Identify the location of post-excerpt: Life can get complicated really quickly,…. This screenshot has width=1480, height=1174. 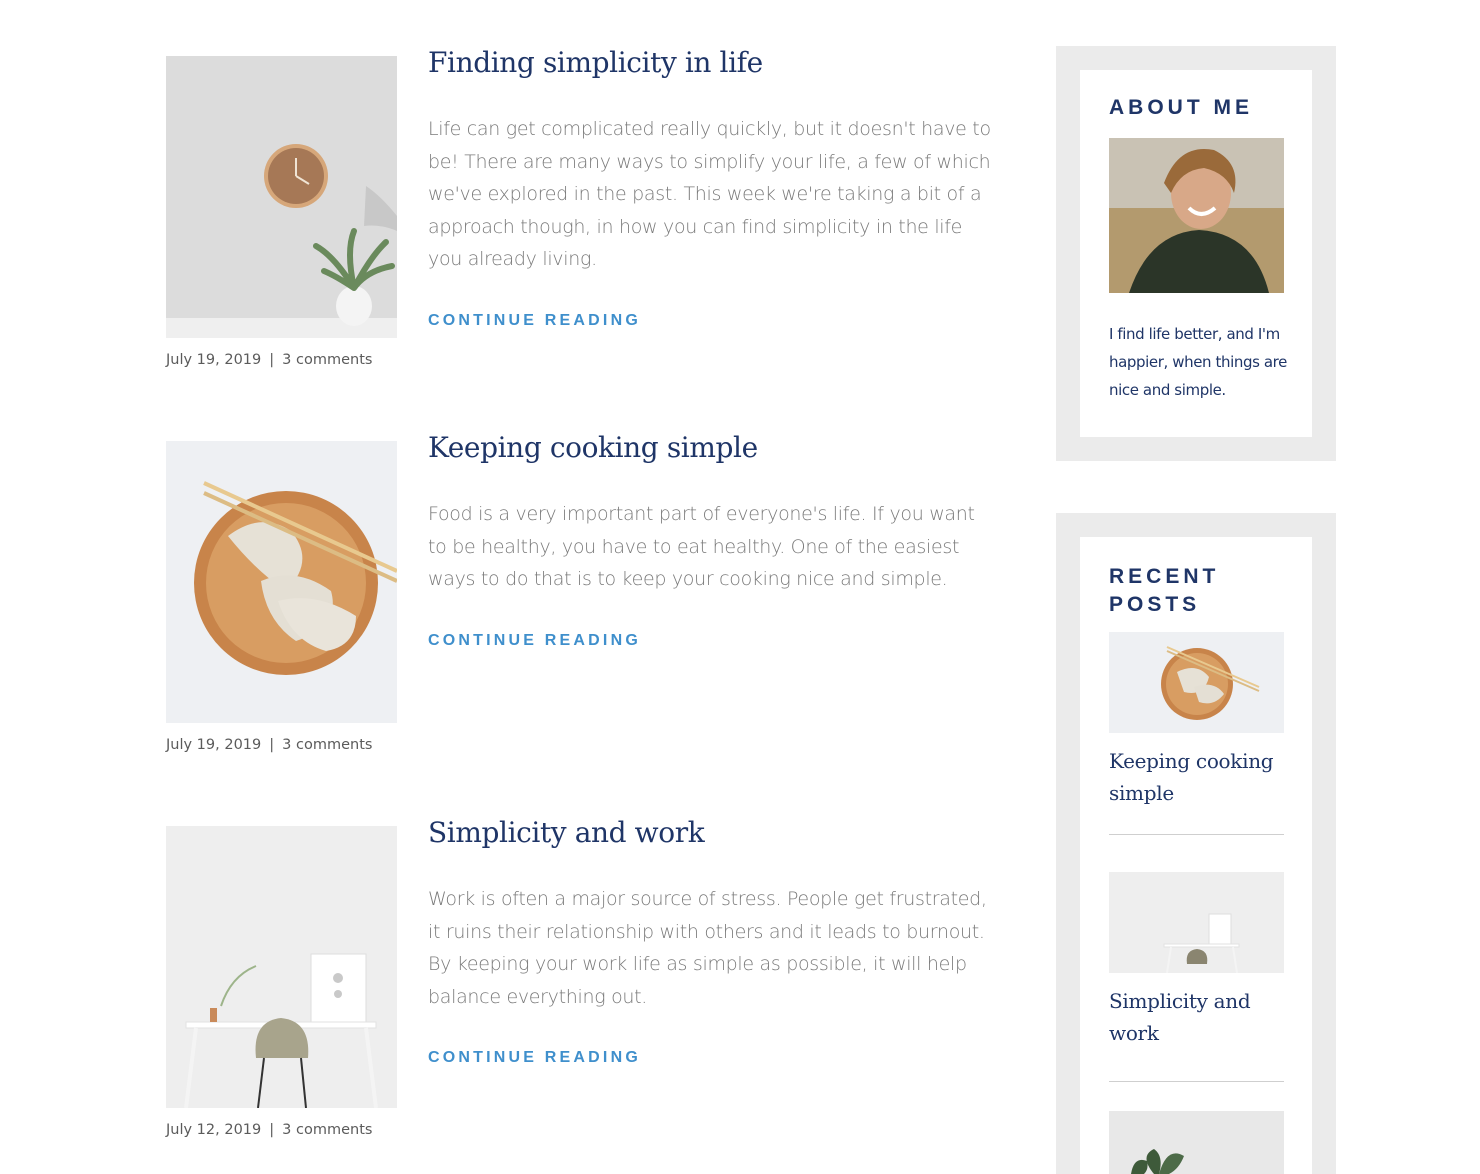
(709, 194).